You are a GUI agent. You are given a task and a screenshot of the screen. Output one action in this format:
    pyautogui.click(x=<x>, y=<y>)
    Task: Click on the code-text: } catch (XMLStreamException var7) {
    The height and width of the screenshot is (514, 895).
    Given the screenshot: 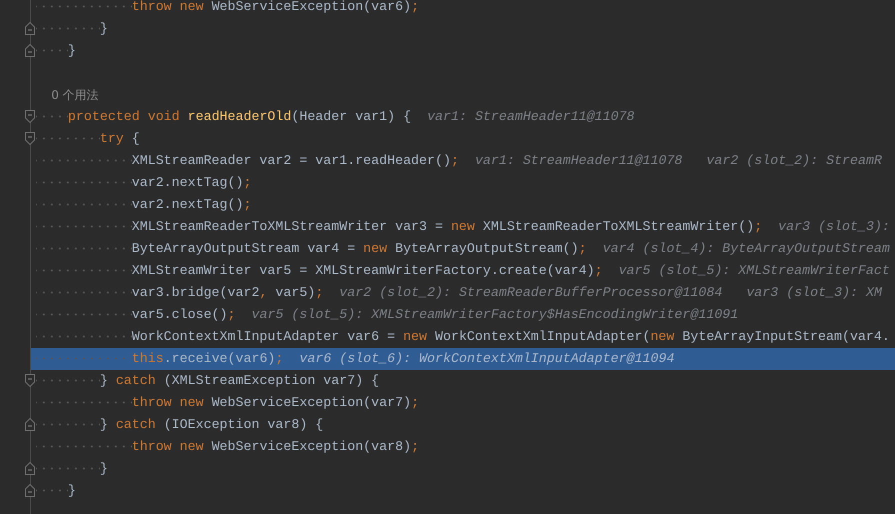 What is the action you would take?
    pyautogui.click(x=208, y=381)
    